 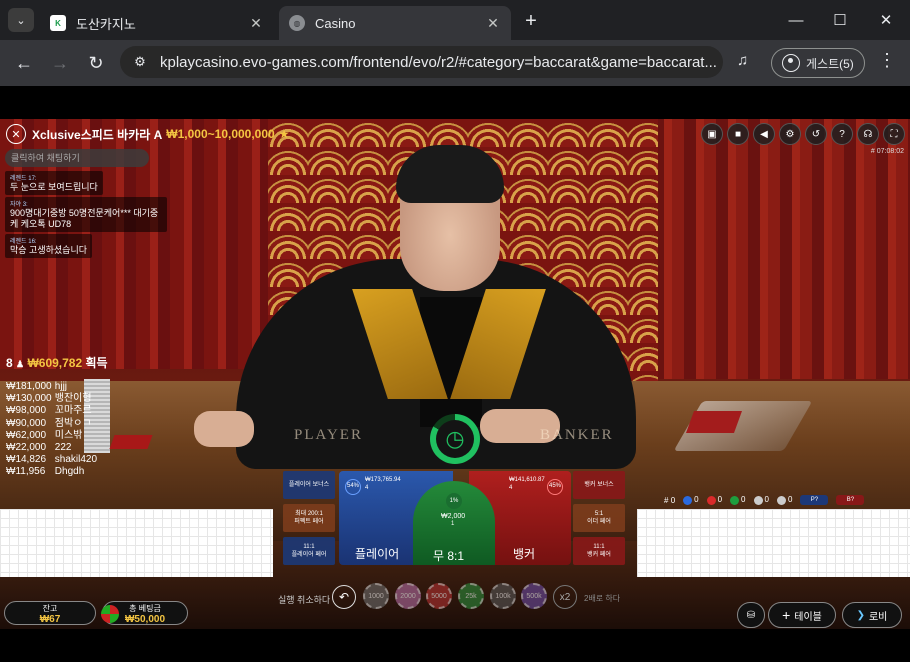 What do you see at coordinates (758, 500) in the screenshot?
I see `pair-dot-icon` at bounding box center [758, 500].